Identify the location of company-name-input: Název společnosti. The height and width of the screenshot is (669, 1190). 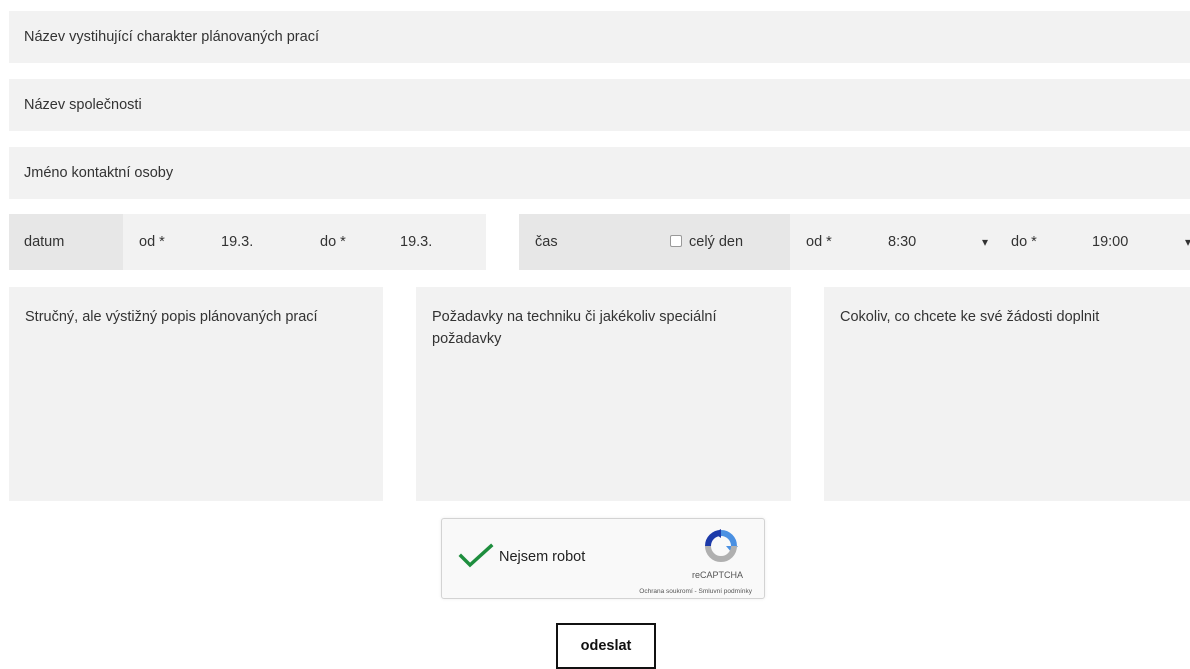
(599, 105).